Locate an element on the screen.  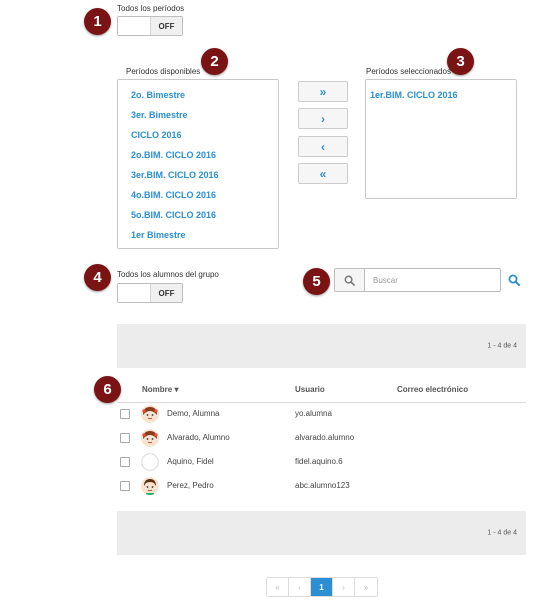
first-page-button: « is located at coordinates (278, 587).